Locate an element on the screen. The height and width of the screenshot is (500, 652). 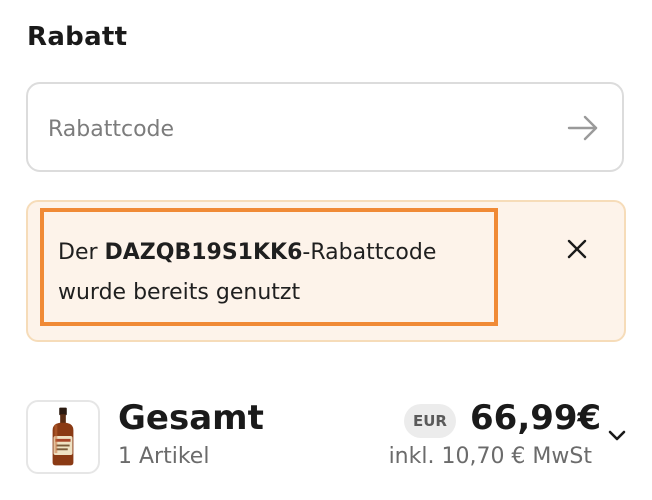
arrow-right-icon is located at coordinates (583, 128).